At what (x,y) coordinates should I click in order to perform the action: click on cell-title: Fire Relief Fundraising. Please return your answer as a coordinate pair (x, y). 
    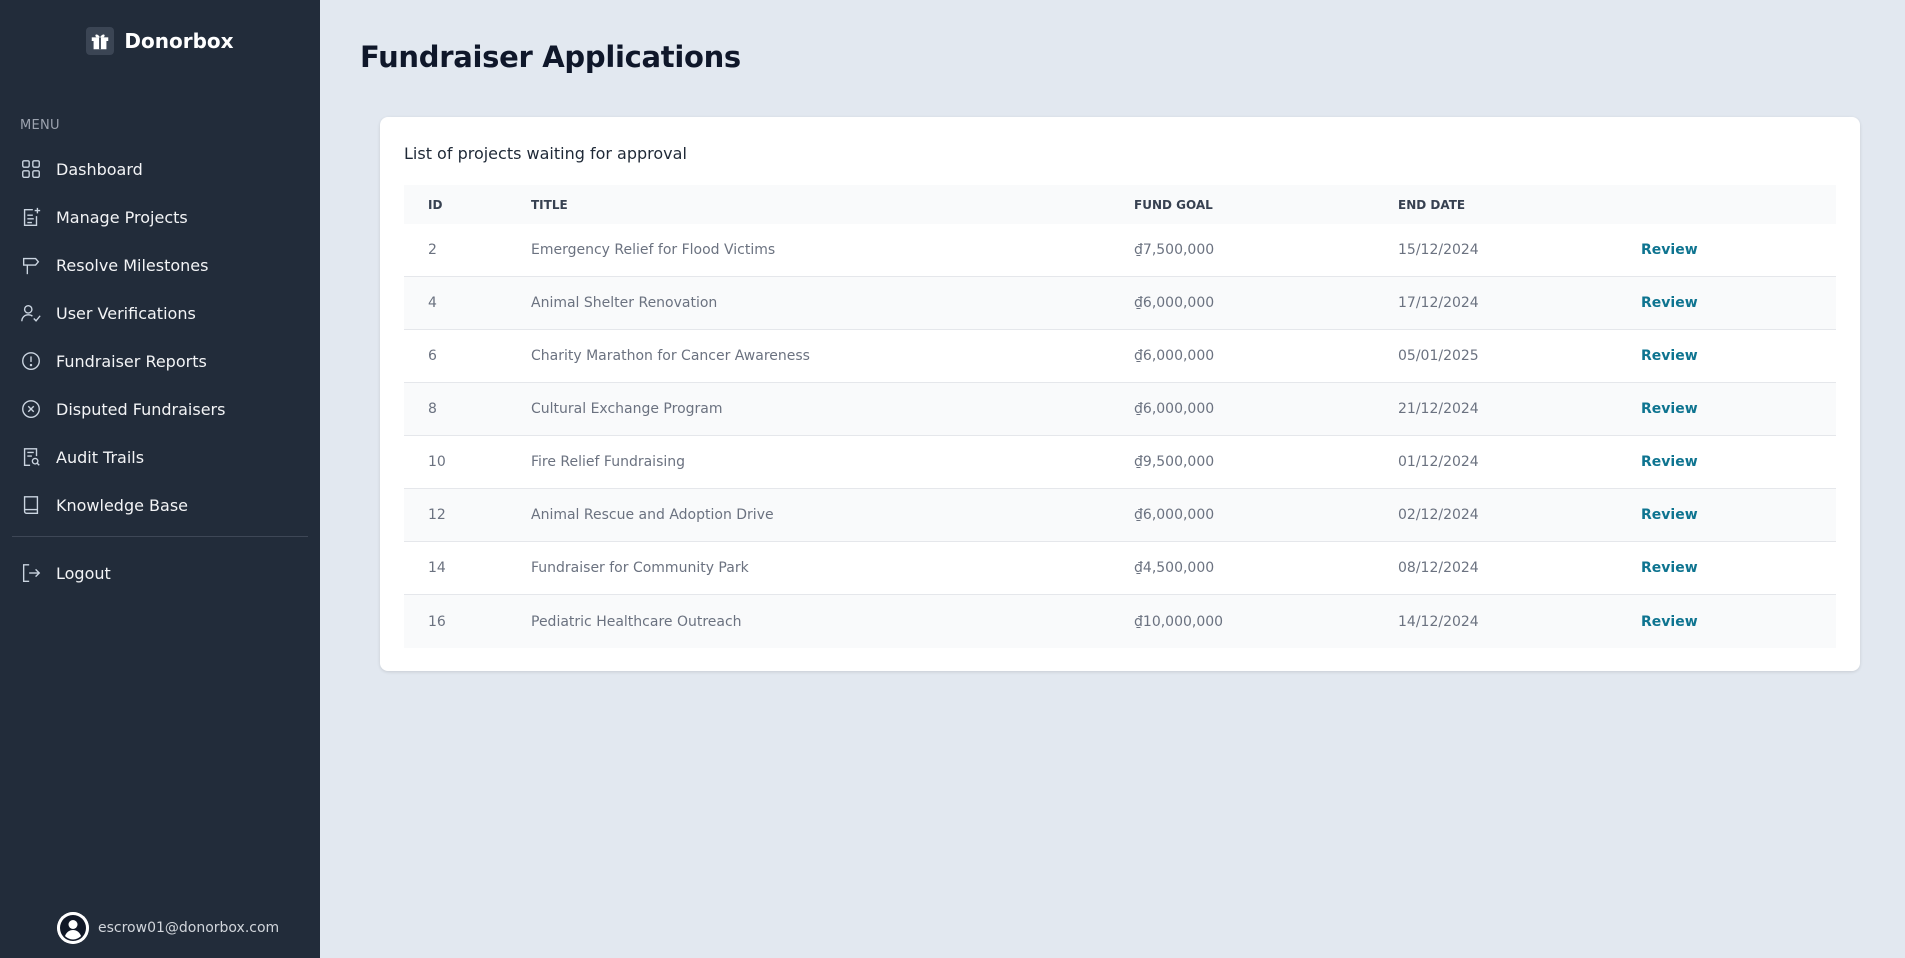
    Looking at the image, I should click on (608, 462).